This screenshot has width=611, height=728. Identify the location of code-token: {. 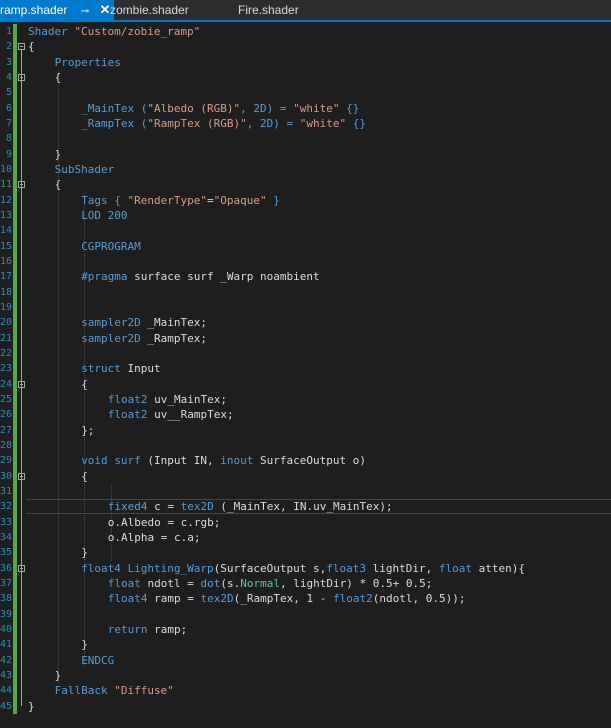
(31, 47).